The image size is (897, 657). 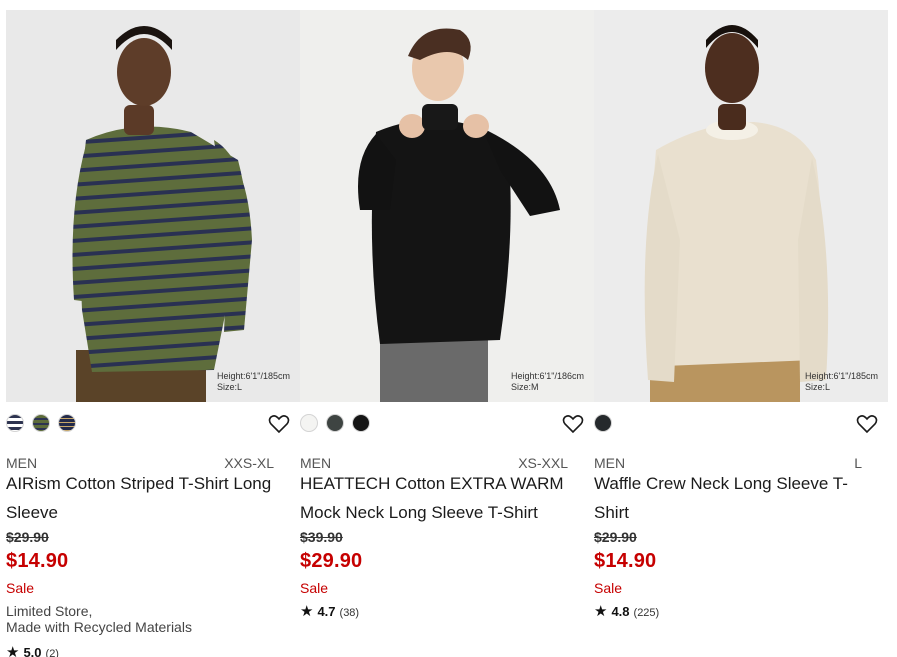 What do you see at coordinates (547, 382) in the screenshot?
I see `model-size-note: Height:6'1"/186cm Size:M` at bounding box center [547, 382].